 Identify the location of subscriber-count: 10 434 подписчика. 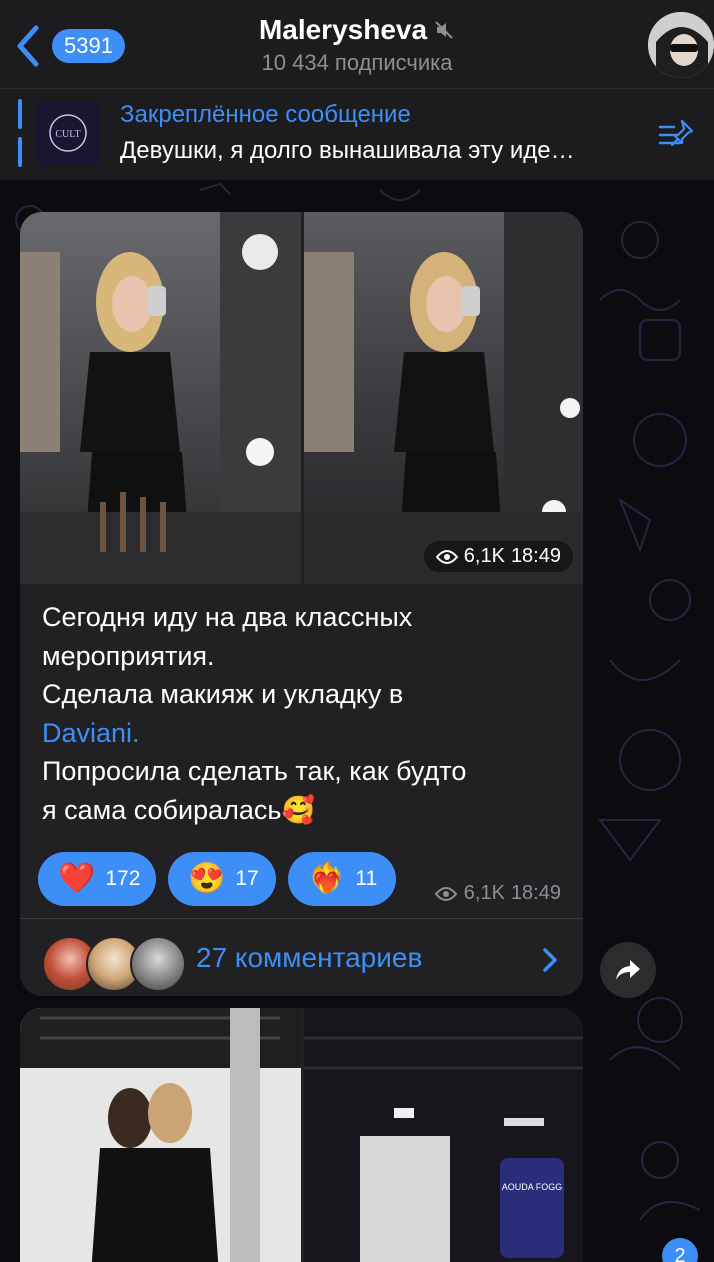
(357, 62).